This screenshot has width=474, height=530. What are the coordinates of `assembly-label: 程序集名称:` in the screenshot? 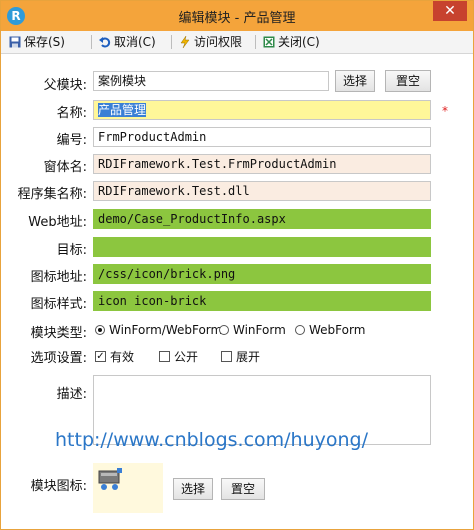 It's located at (52, 194).